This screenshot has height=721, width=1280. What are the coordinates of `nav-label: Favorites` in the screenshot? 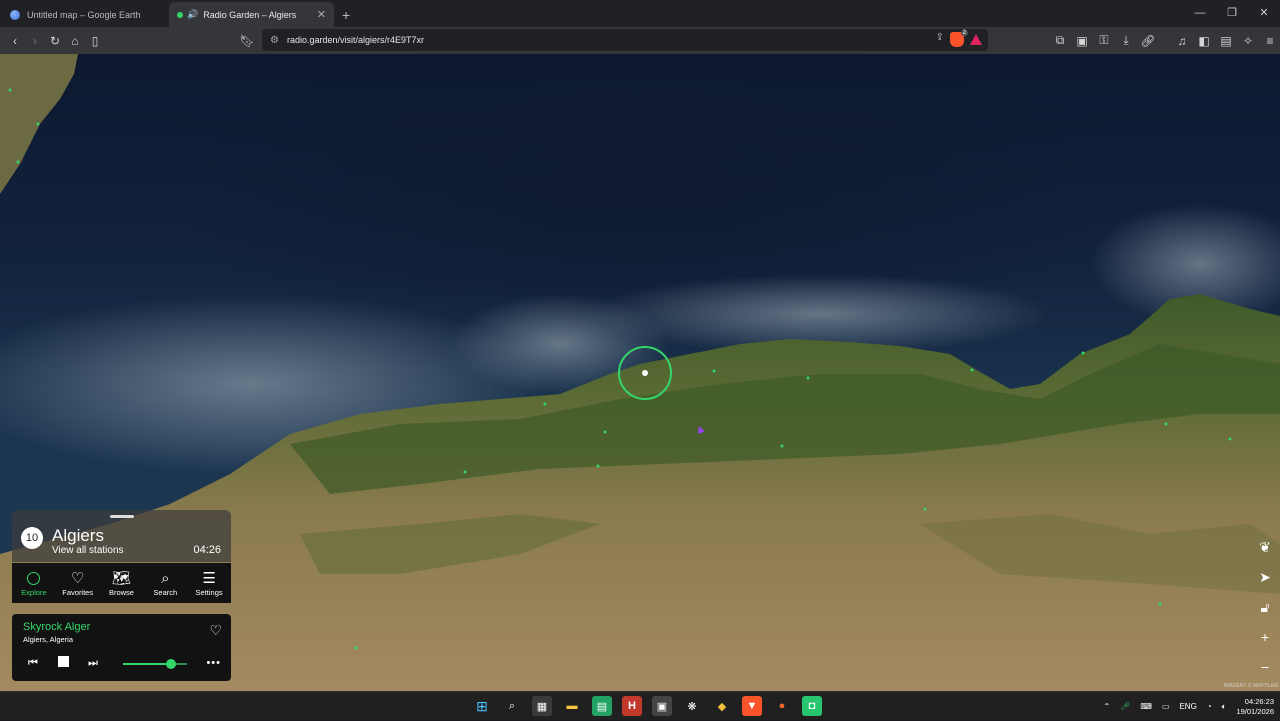 It's located at (78, 592).